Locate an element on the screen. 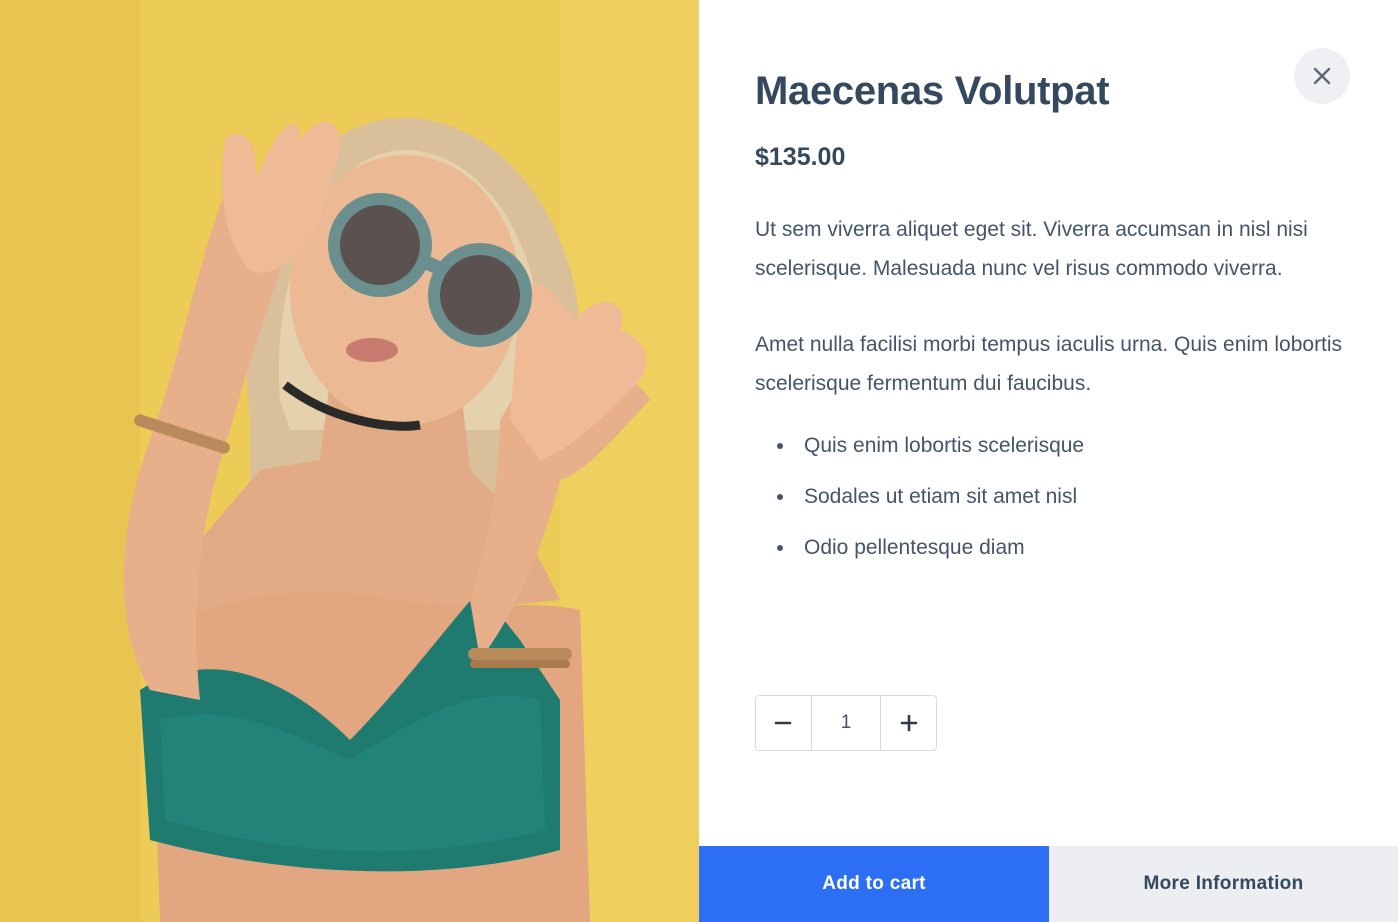 This screenshot has height=922, width=1398. modal-actions: Add to cart More Information is located at coordinates (1048, 884).